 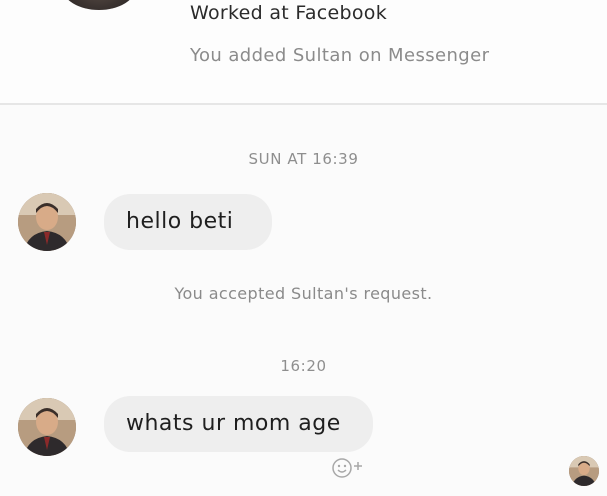 What do you see at coordinates (340, 55) in the screenshot?
I see `profile-added-note: You added Sultan on Messenger` at bounding box center [340, 55].